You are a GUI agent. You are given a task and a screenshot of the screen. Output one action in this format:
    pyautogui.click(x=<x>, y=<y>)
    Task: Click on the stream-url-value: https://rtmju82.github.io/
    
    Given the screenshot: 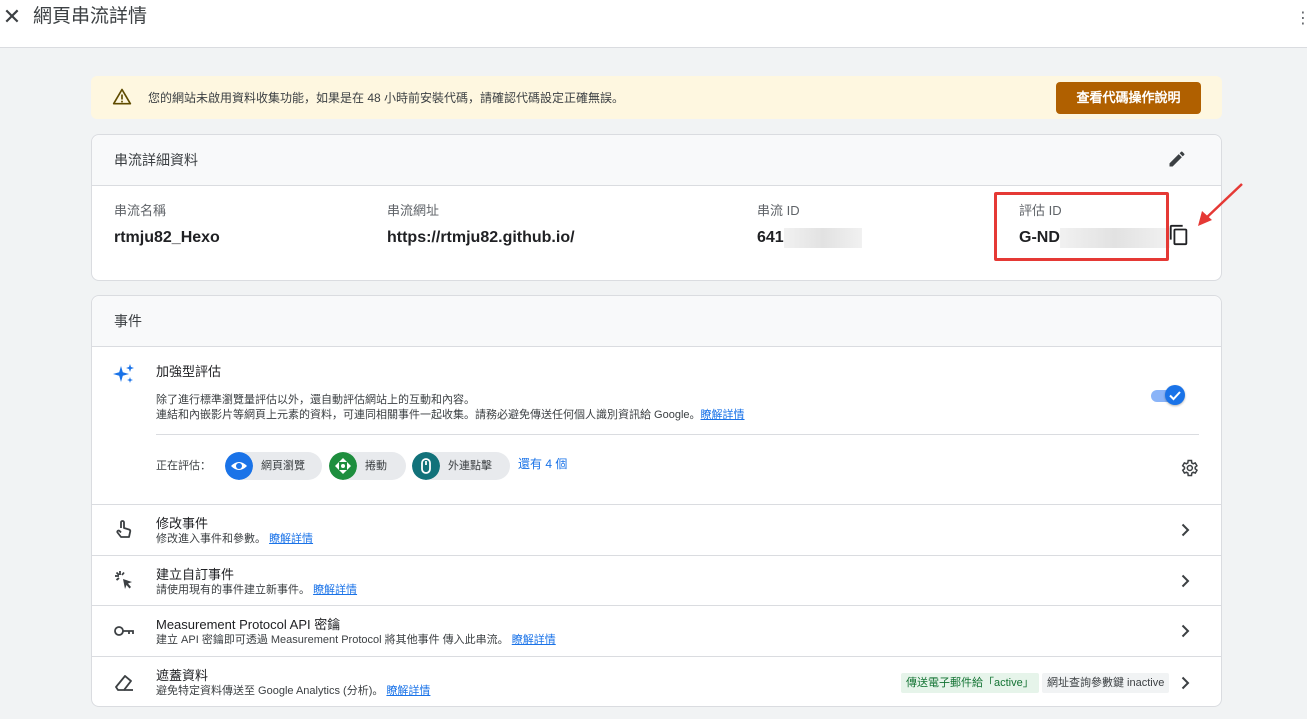 What is the action you would take?
    pyautogui.click(x=481, y=237)
    